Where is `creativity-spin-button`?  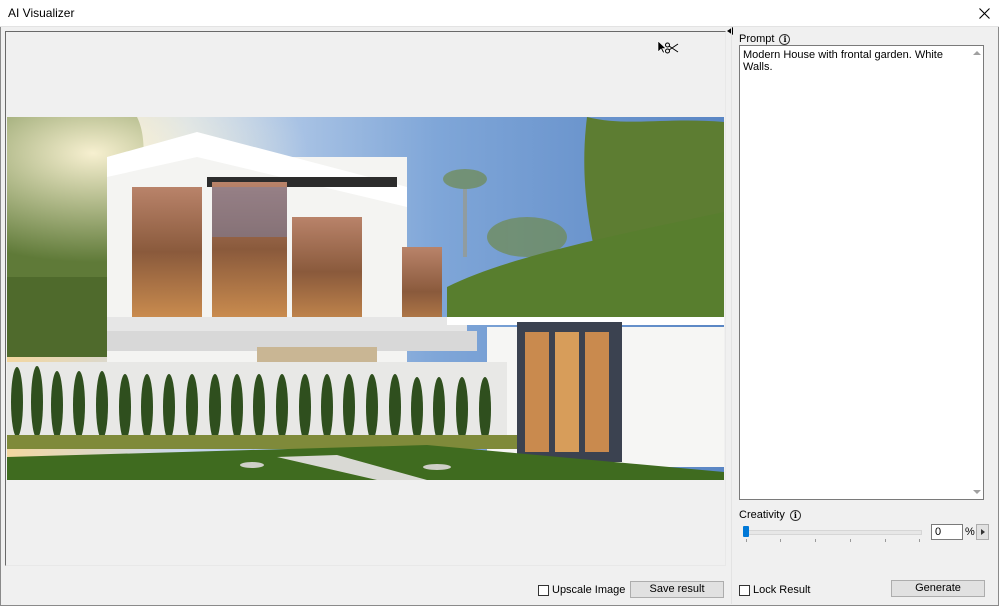
creativity-spin-button is located at coordinates (982, 532).